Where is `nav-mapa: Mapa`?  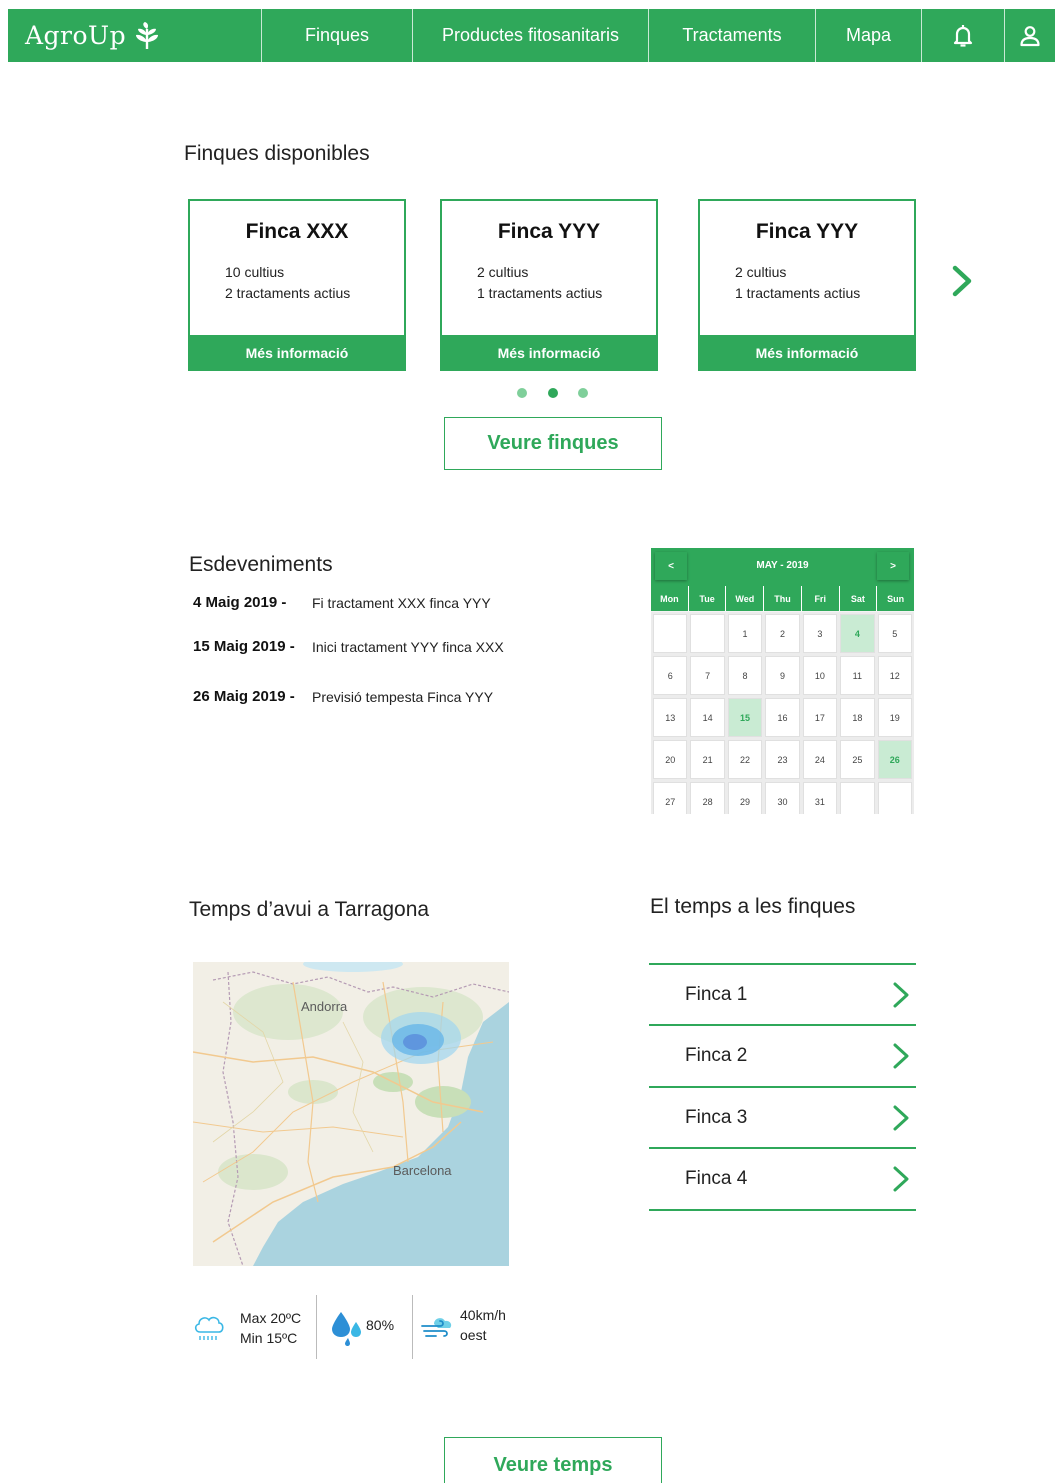 nav-mapa: Mapa is located at coordinates (868, 35).